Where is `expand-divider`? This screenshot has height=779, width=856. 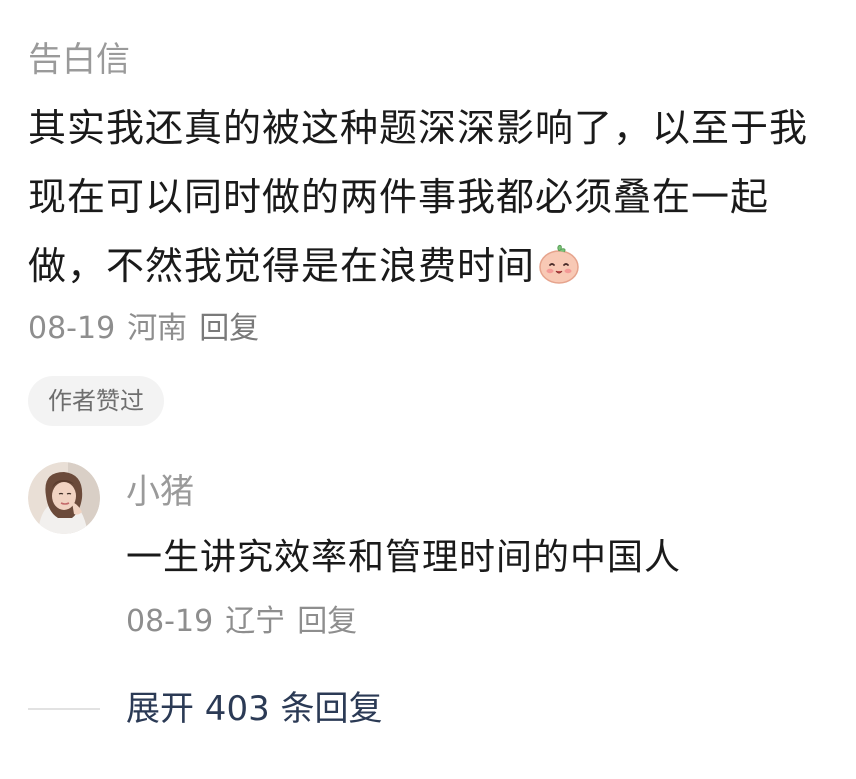 expand-divider is located at coordinates (64, 709).